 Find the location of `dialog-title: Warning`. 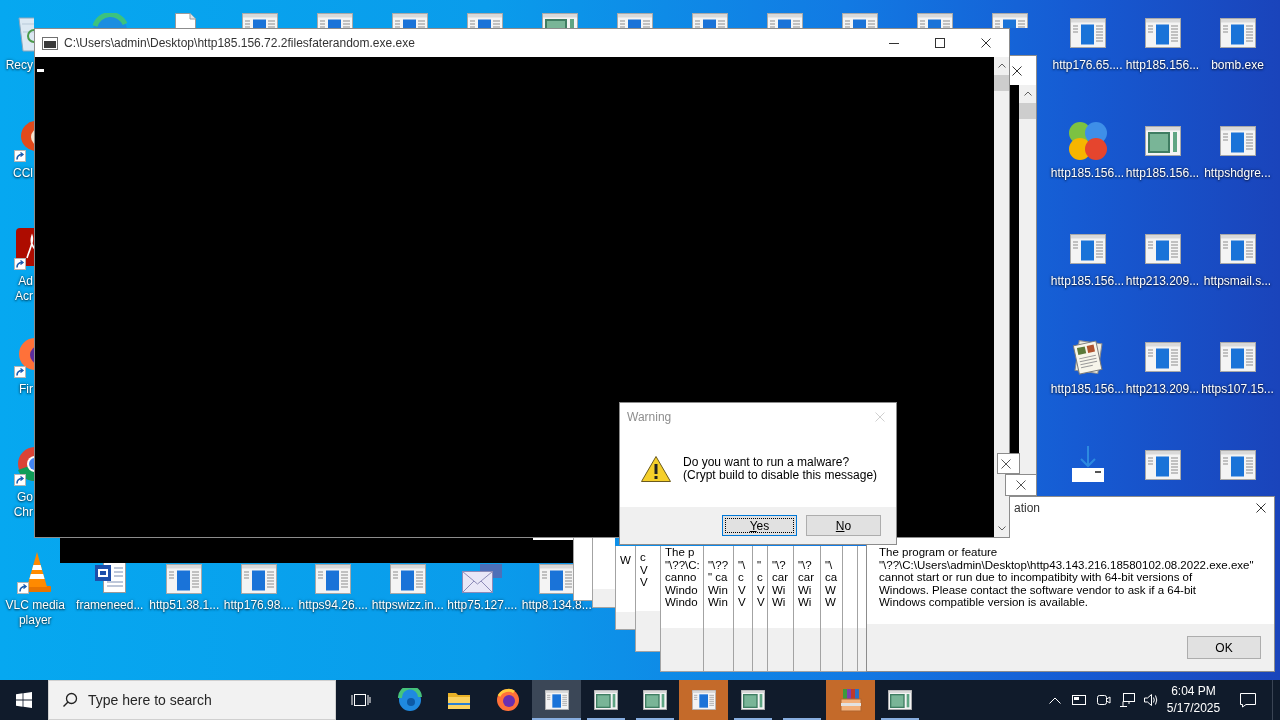

dialog-title: Warning is located at coordinates (649, 417).